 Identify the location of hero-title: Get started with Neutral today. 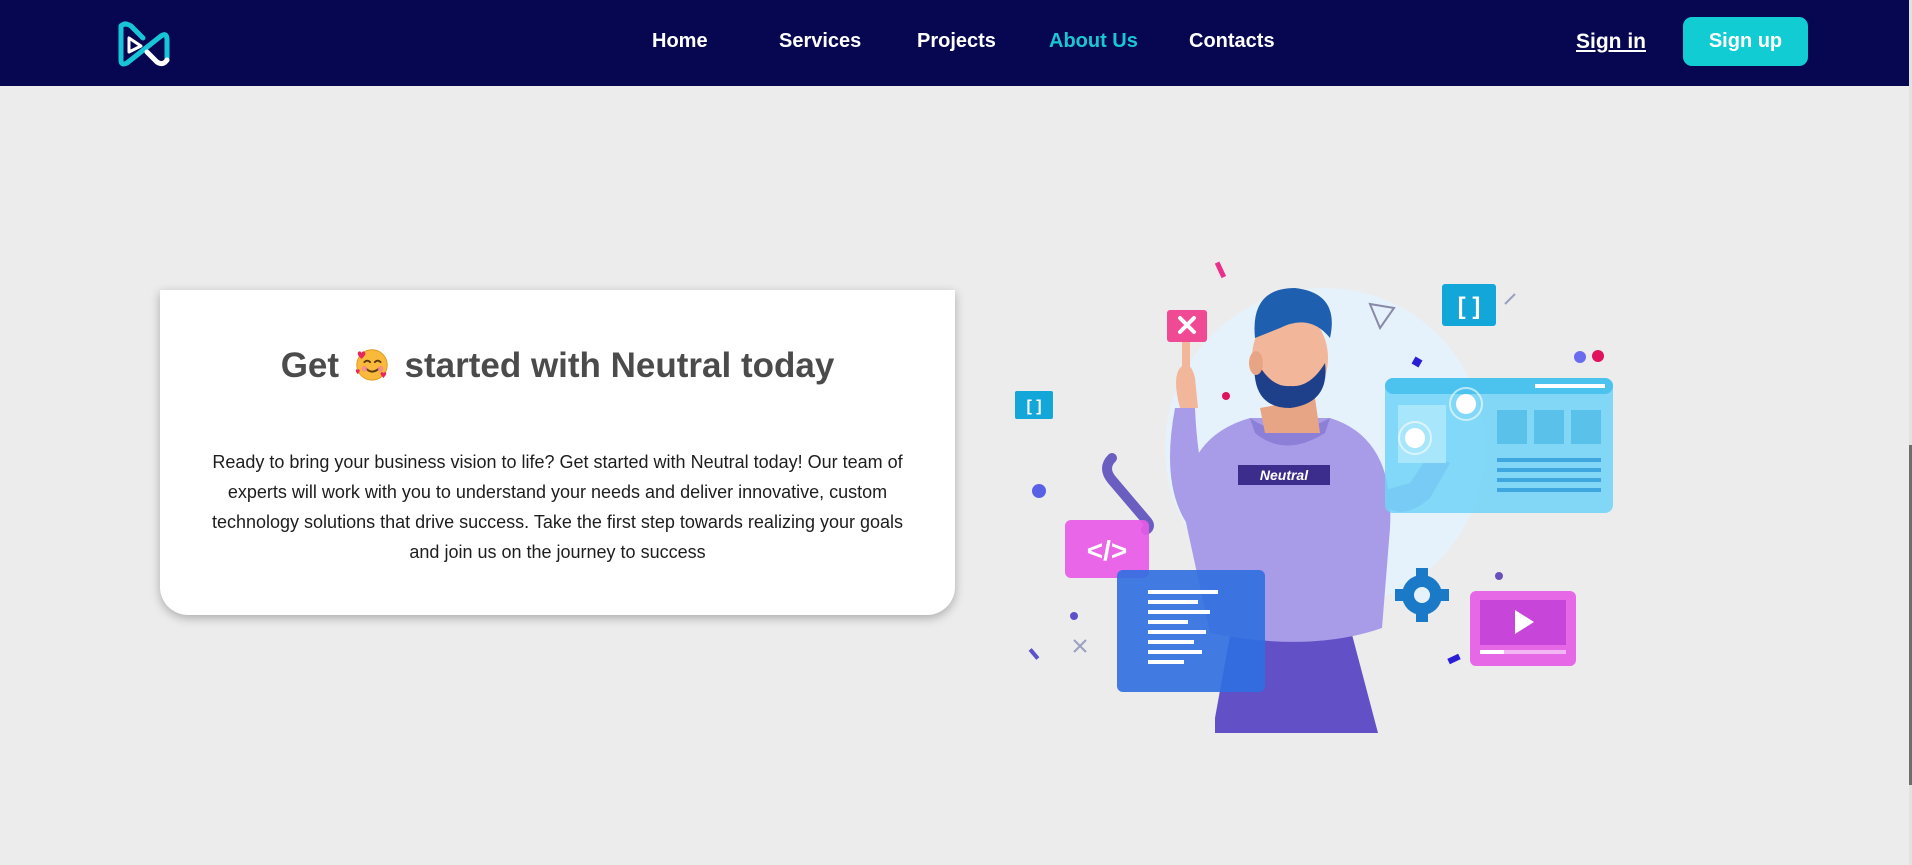
(557, 365).